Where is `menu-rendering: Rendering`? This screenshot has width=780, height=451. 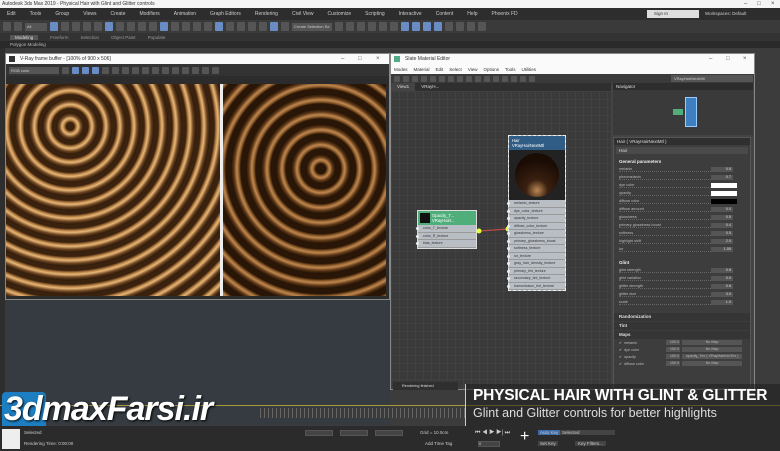 menu-rendering: Rendering is located at coordinates (266, 14).